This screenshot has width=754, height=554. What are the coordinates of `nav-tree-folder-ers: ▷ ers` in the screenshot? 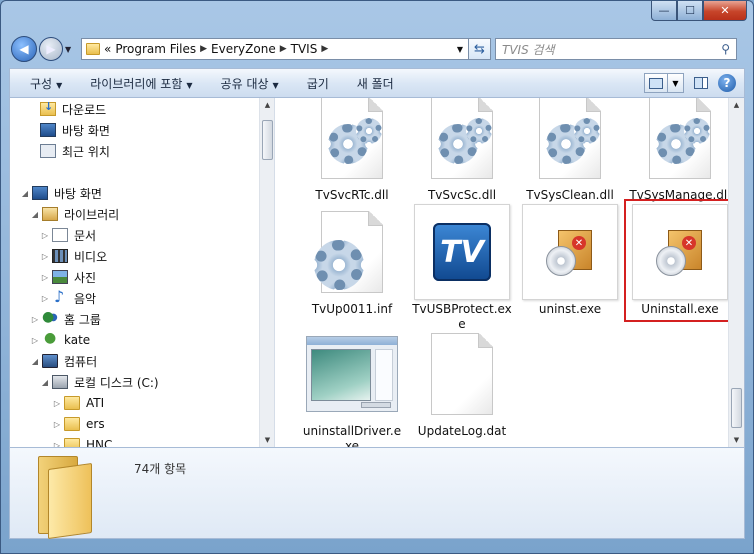 It's located at (78, 424).